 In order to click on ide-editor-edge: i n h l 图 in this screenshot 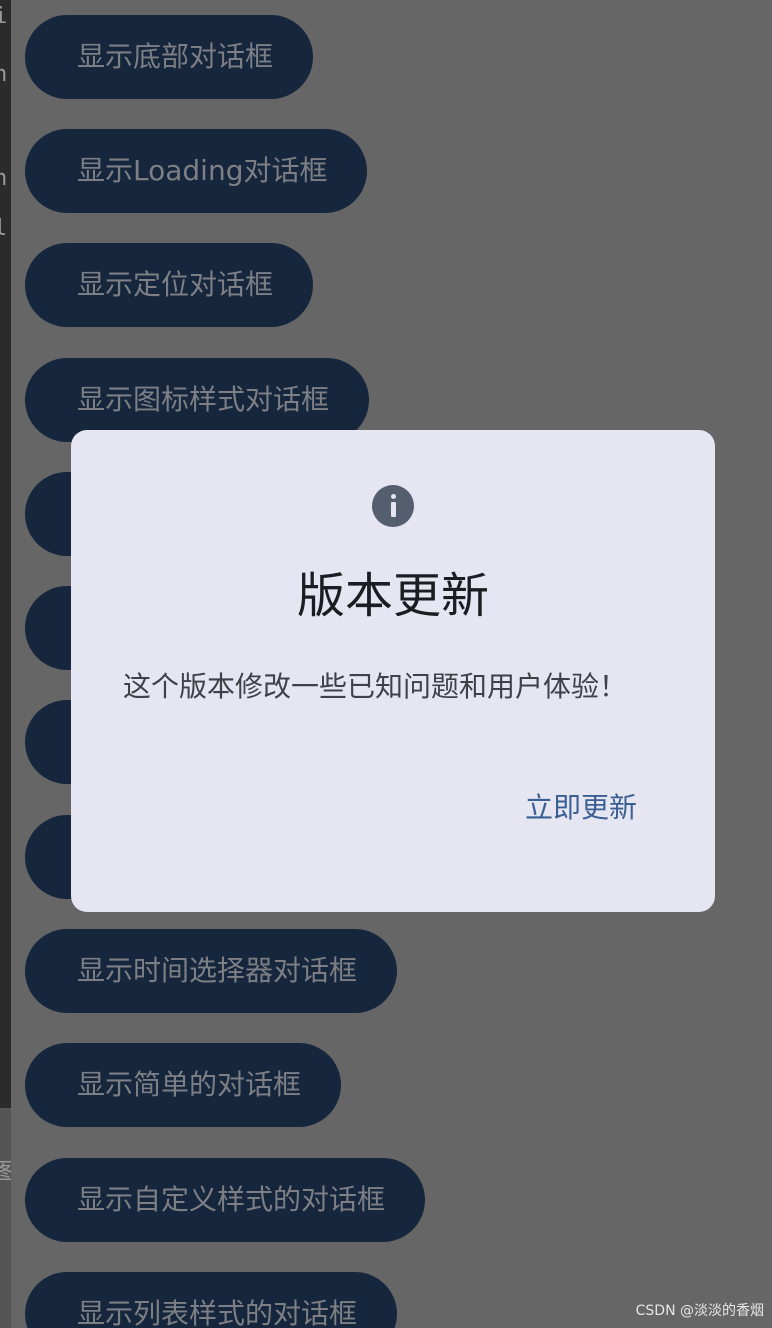, I will do `click(5, 664)`.